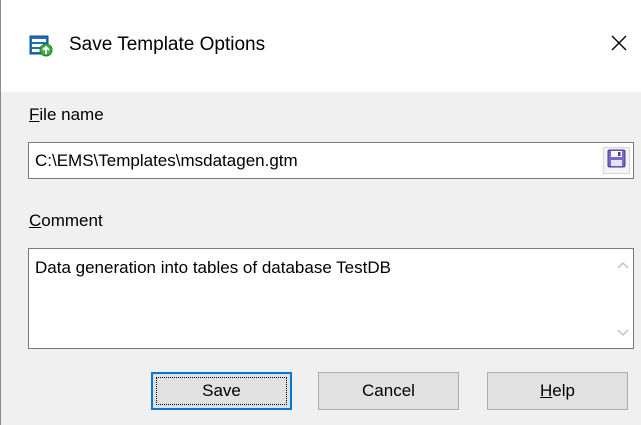 This screenshot has height=425, width=641. Describe the element at coordinates (72, 220) in the screenshot. I see `comment-label-text: omment` at that location.